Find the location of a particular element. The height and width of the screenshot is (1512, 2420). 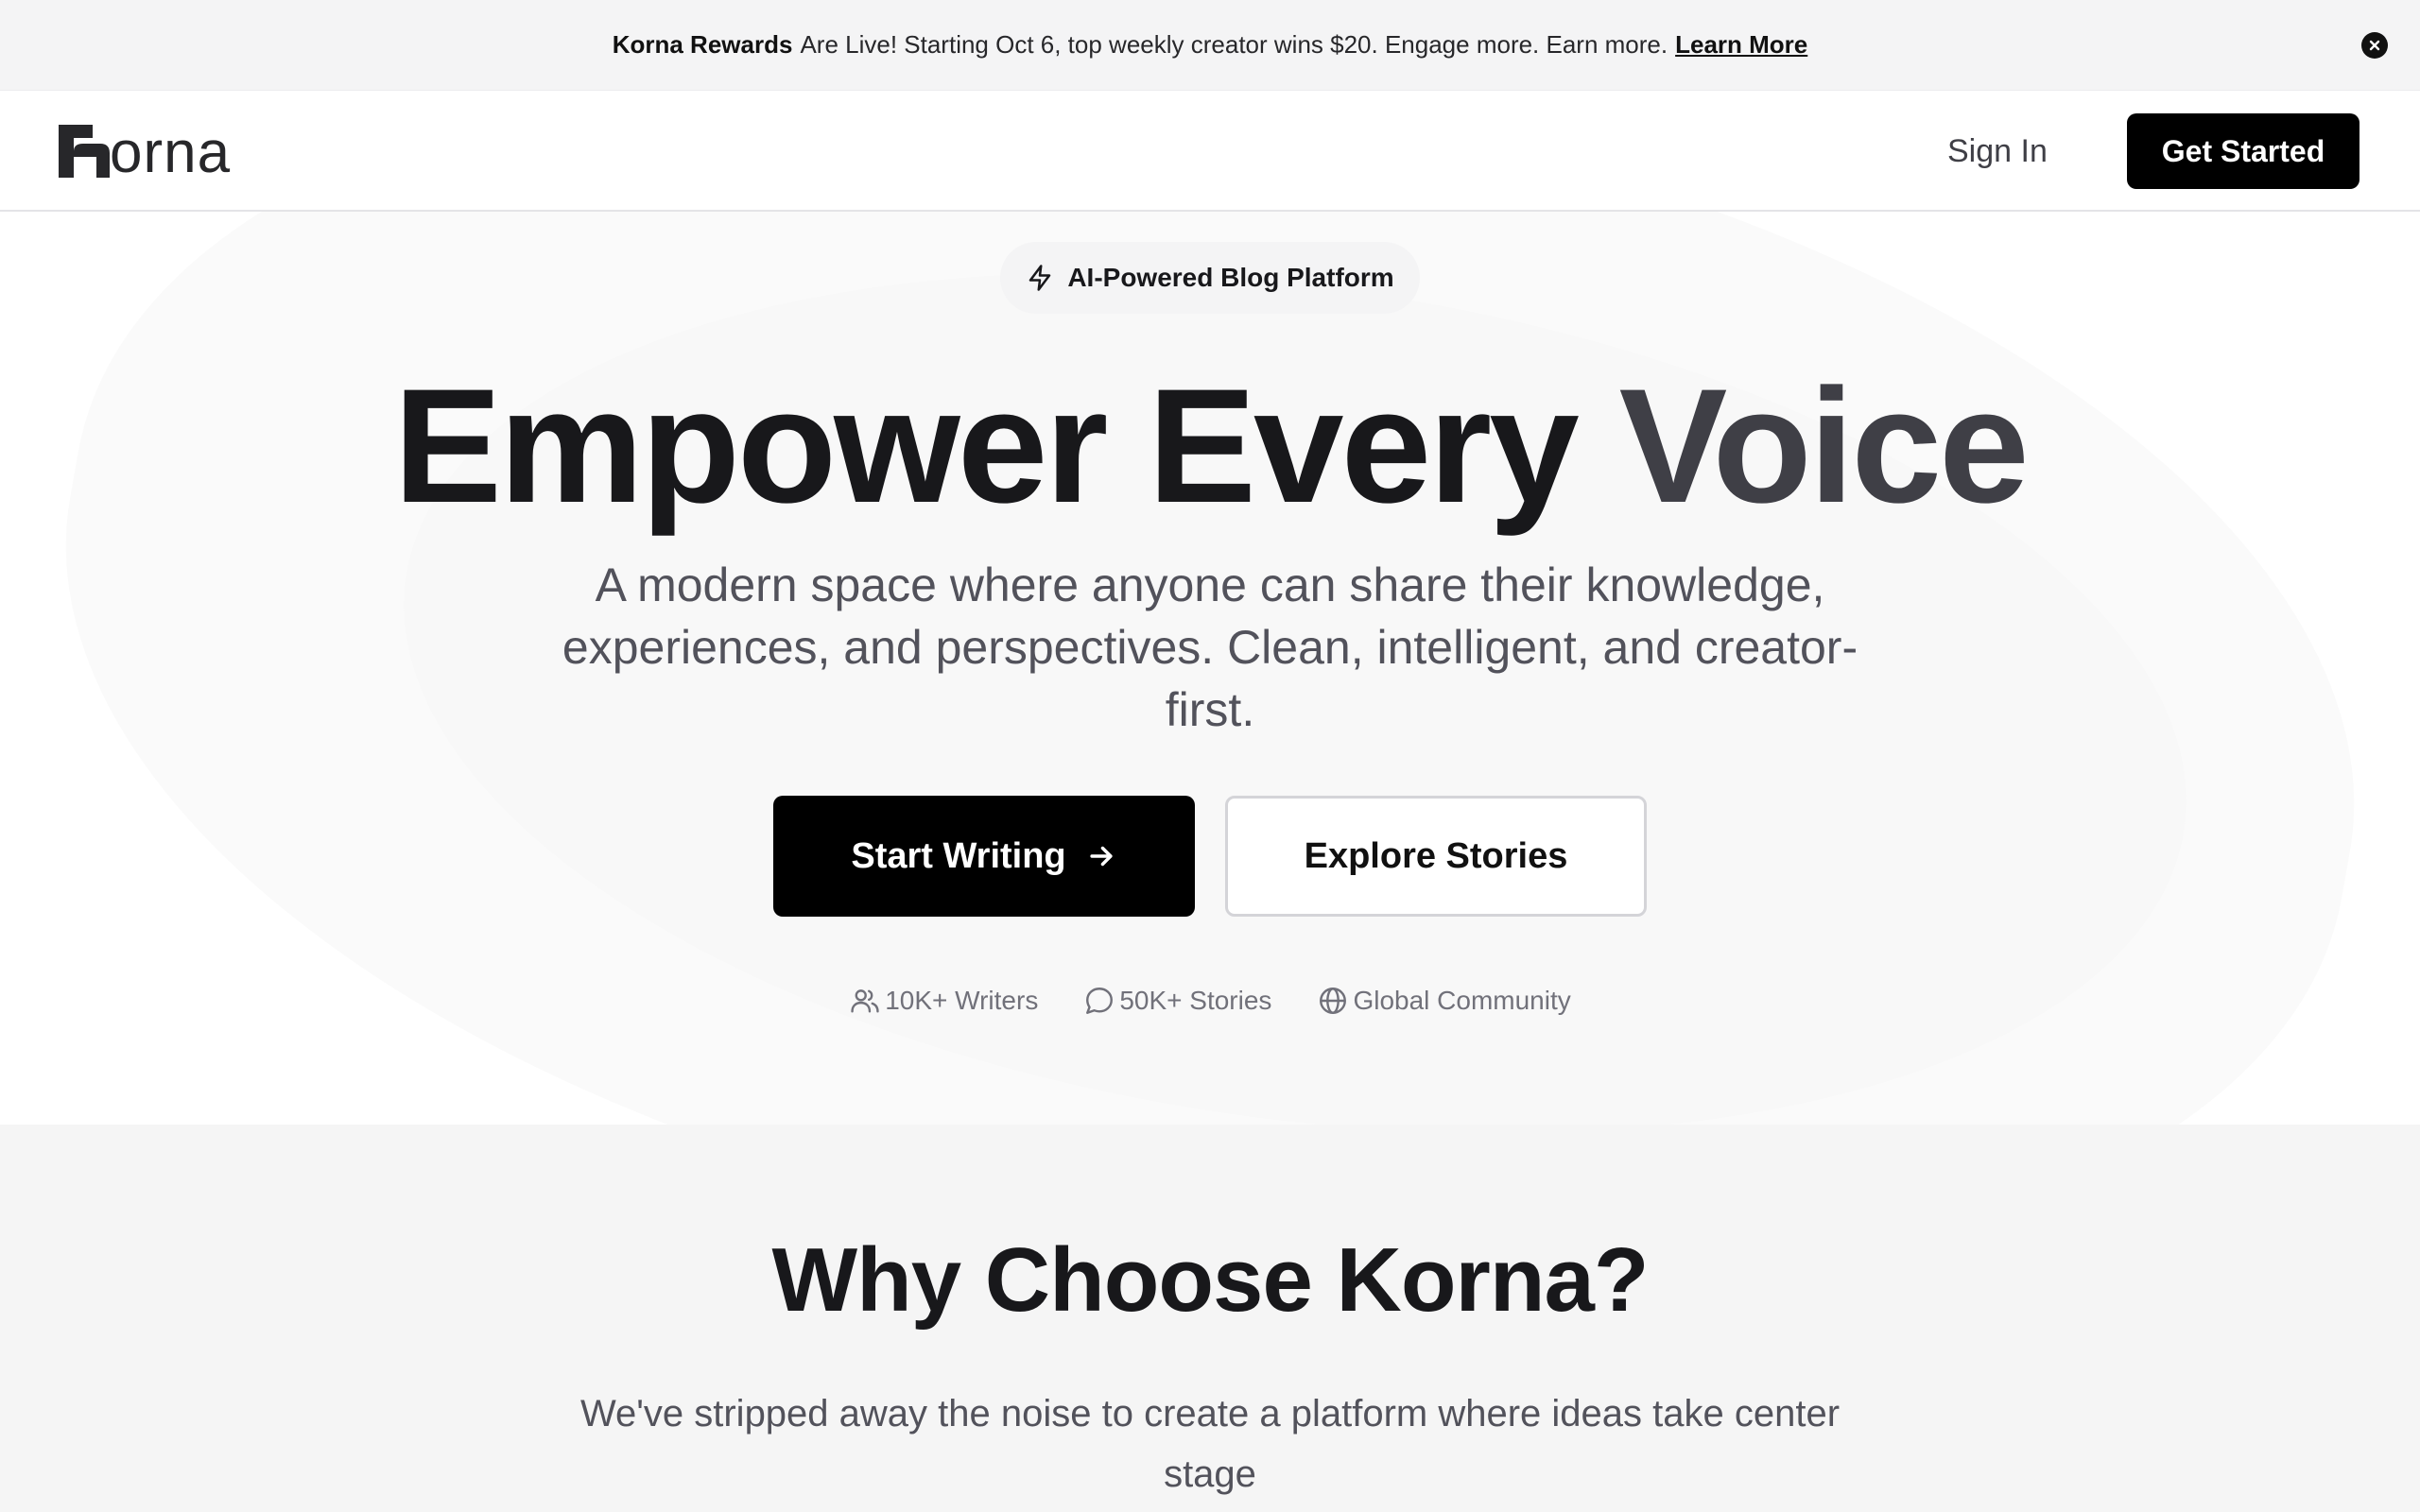

ai-badge-label: AI-Powered Blog Platform is located at coordinates (1231, 277).